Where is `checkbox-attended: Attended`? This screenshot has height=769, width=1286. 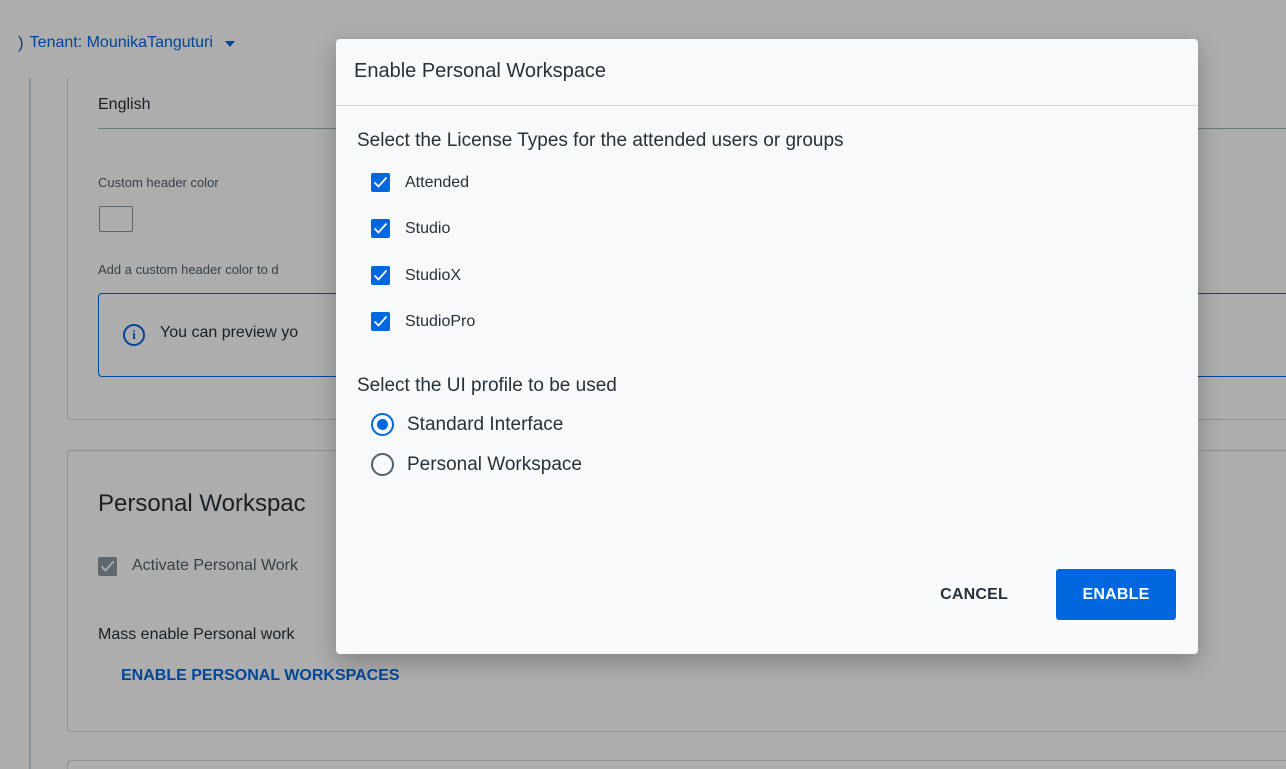
checkbox-attended: Attended is located at coordinates (420, 182).